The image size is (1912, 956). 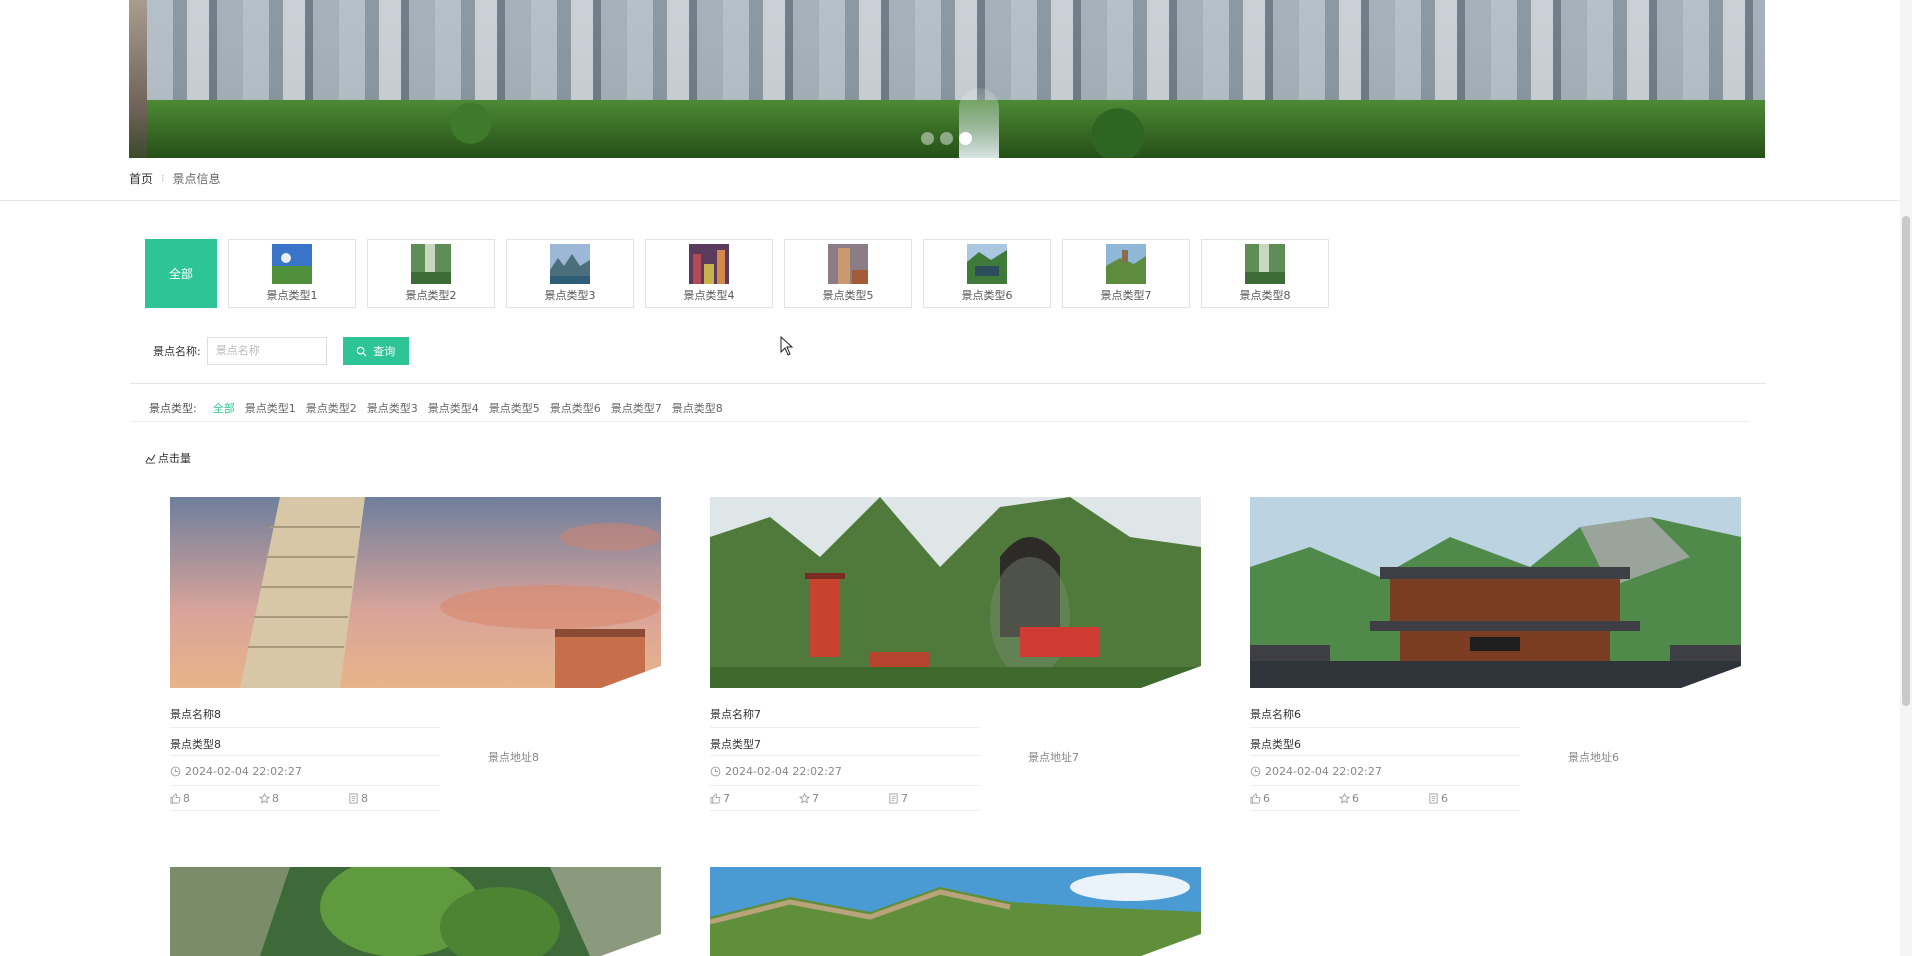 What do you see at coordinates (195, 714) in the screenshot?
I see `attraction-name: 景点名称8` at bounding box center [195, 714].